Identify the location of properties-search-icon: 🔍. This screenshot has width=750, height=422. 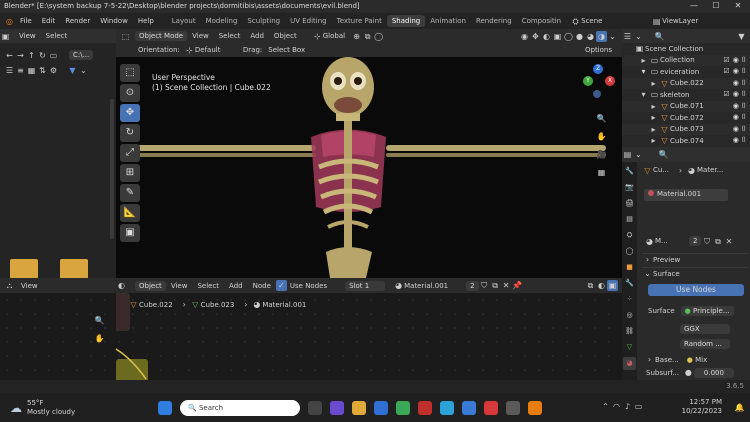
(663, 154).